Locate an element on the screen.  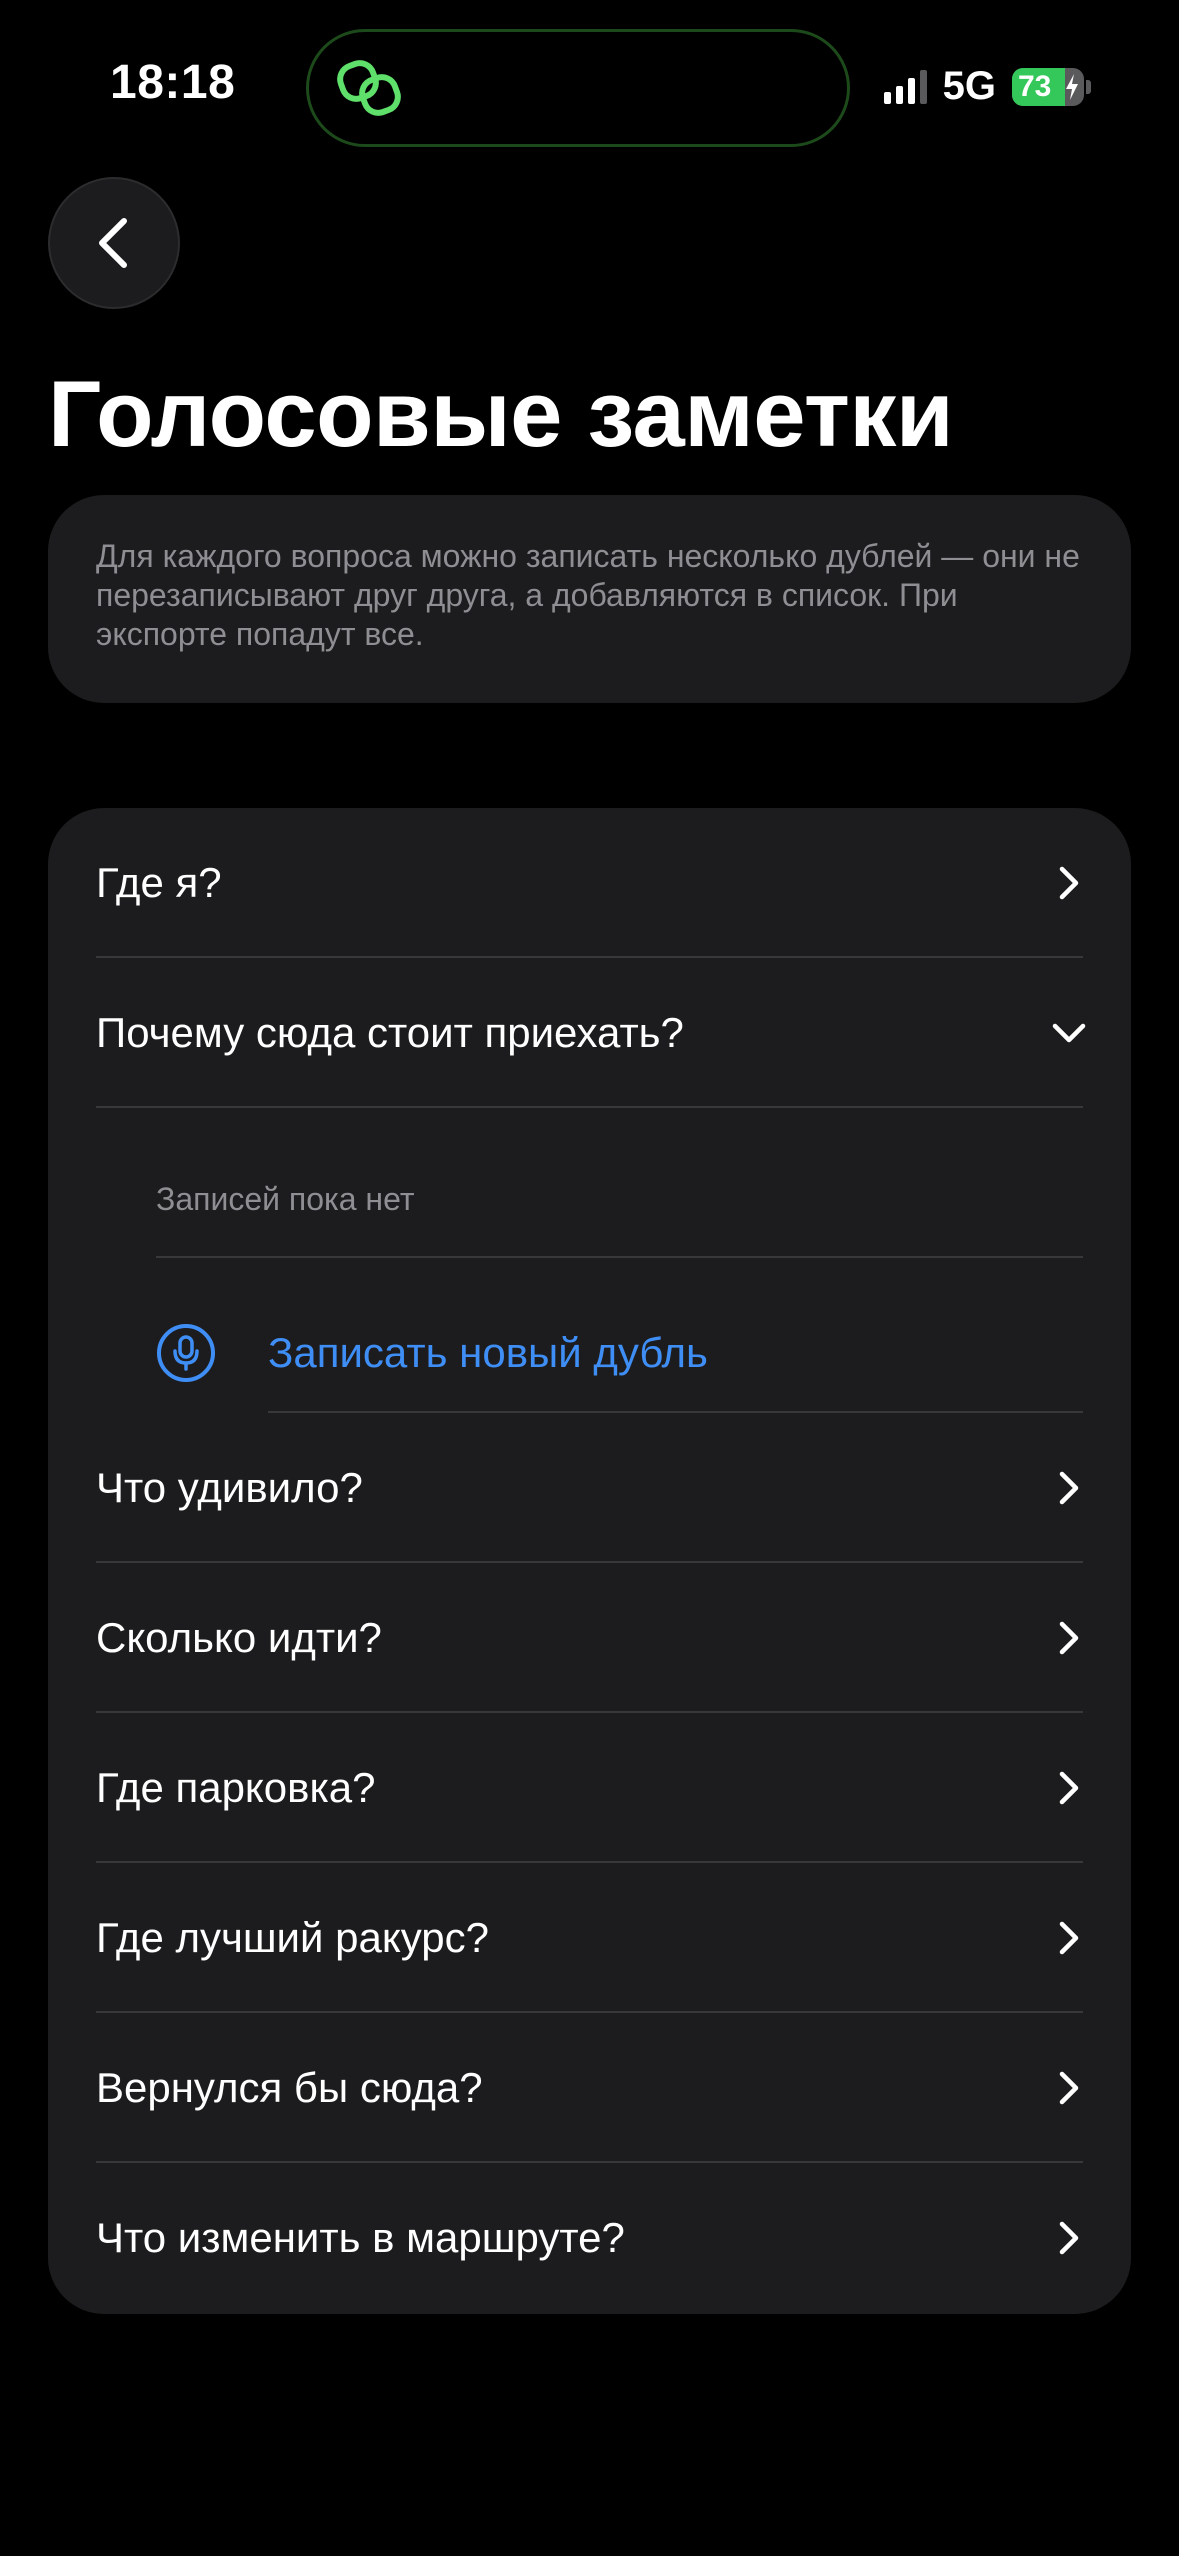
question-label: Вернулся бы сюда? is located at coordinates (289, 2087).